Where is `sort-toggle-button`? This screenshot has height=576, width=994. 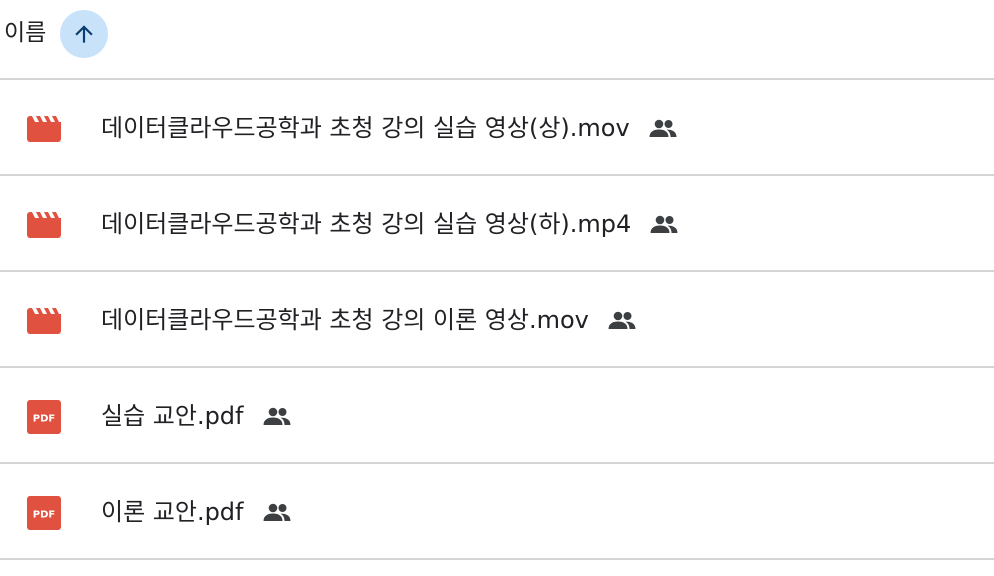 sort-toggle-button is located at coordinates (84, 34).